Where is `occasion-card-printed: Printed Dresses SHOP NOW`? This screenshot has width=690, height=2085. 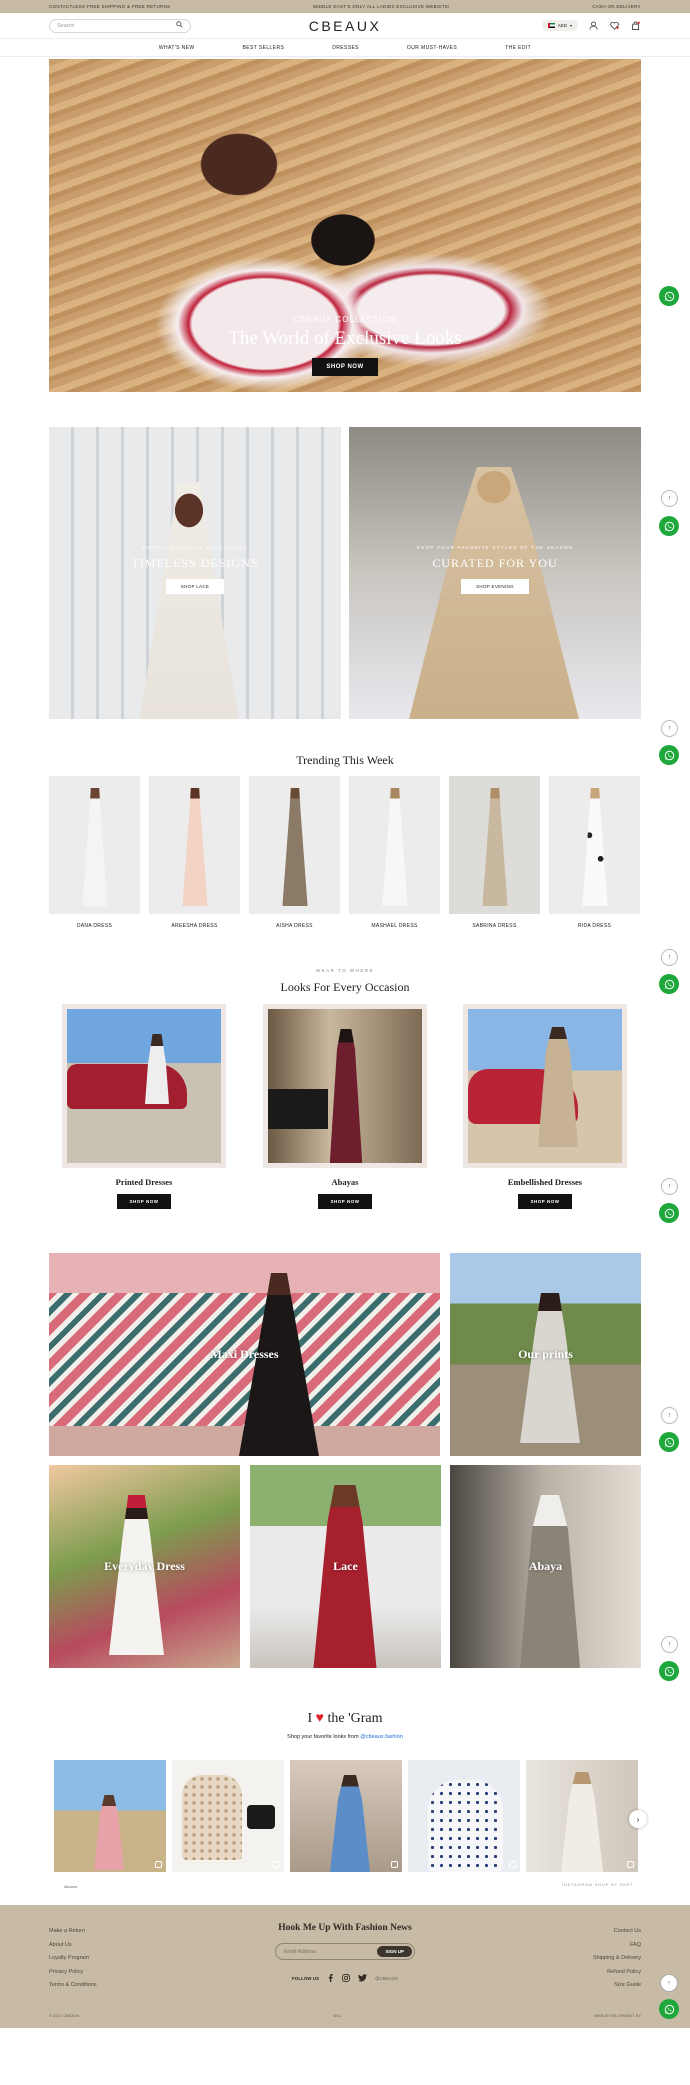 occasion-card-printed: Printed Dresses SHOP NOW is located at coordinates (144, 1106).